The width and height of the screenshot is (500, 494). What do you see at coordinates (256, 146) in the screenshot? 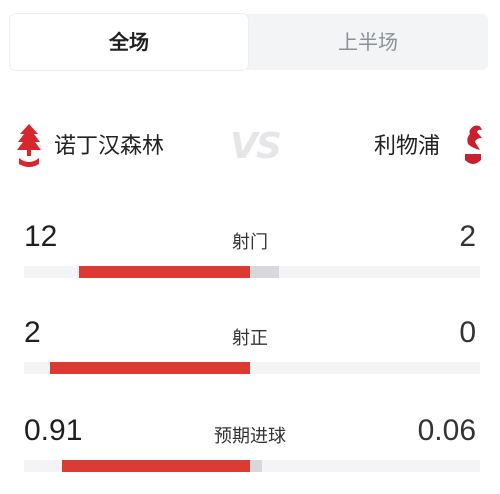
I see `vs-mark: VS` at bounding box center [256, 146].